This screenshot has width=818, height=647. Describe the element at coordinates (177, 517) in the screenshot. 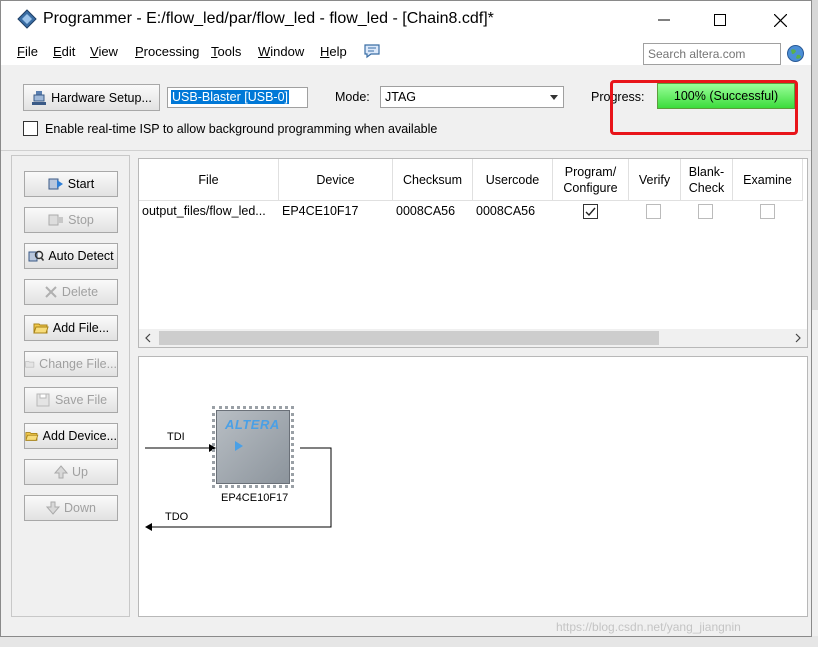

I see `tdo-label: TDO` at that location.